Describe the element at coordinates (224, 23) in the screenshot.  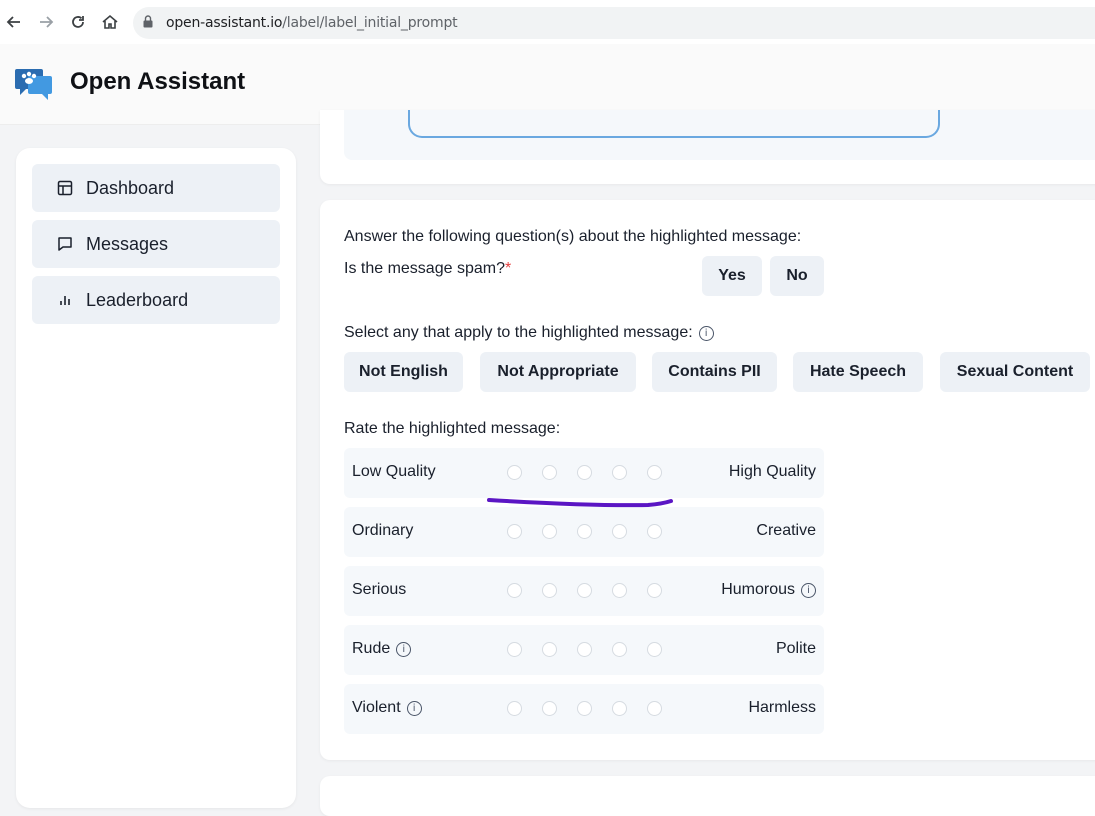
I see `url-host: open-assistant.io` at that location.